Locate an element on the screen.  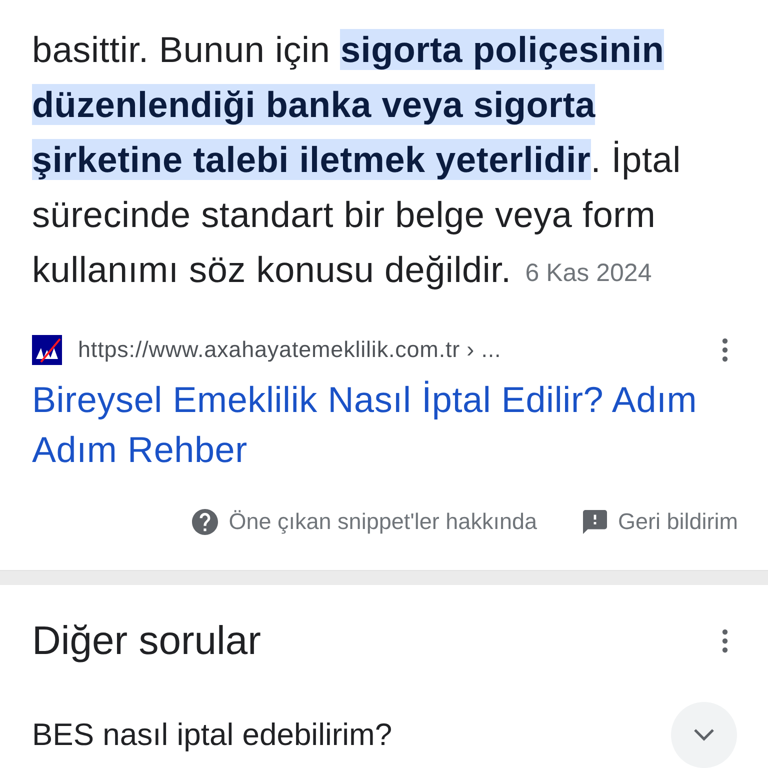
section-heading: Diğer sorular is located at coordinates (146, 641).